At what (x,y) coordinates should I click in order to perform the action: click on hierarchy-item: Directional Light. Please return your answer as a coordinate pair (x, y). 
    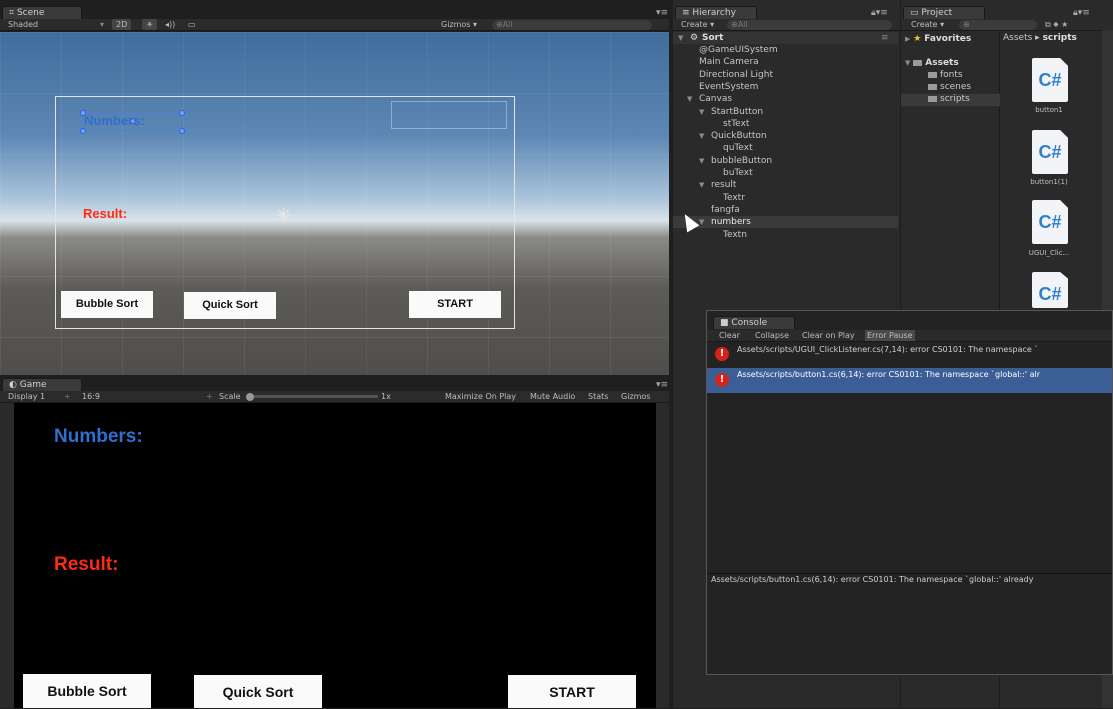
    Looking at the image, I should click on (785, 75).